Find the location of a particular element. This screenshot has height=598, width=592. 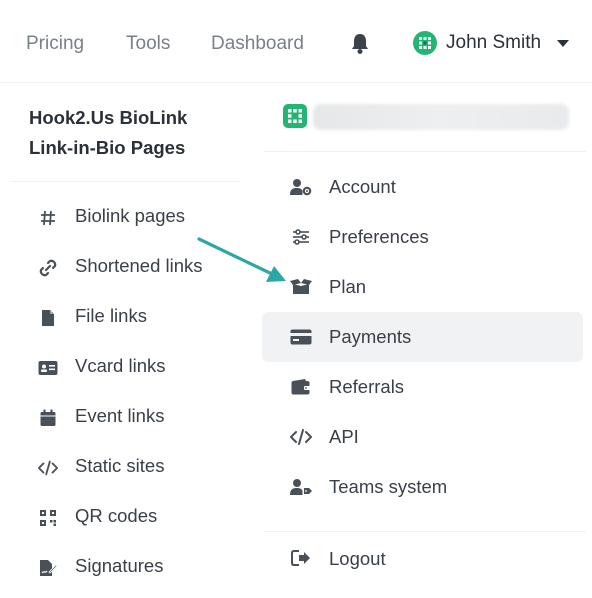

sidebar-item-label: File links is located at coordinates (111, 315).